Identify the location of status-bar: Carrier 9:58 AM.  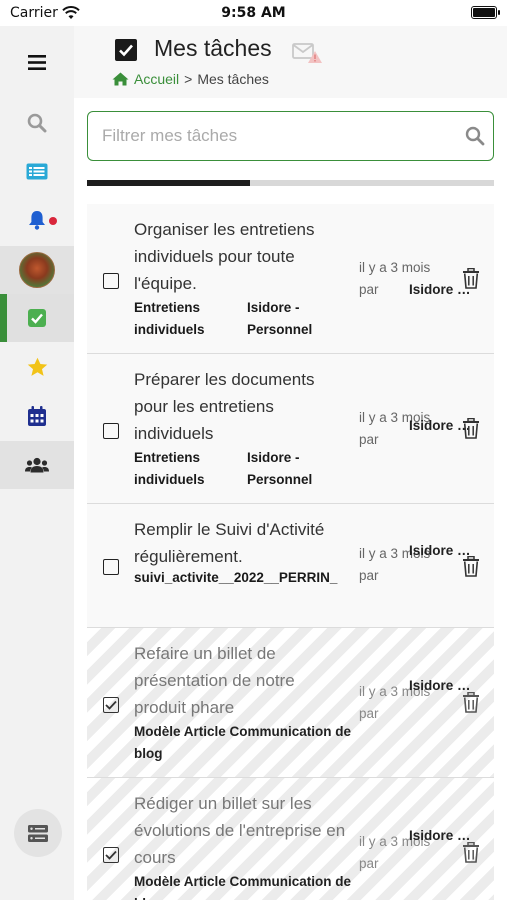
(253, 13).